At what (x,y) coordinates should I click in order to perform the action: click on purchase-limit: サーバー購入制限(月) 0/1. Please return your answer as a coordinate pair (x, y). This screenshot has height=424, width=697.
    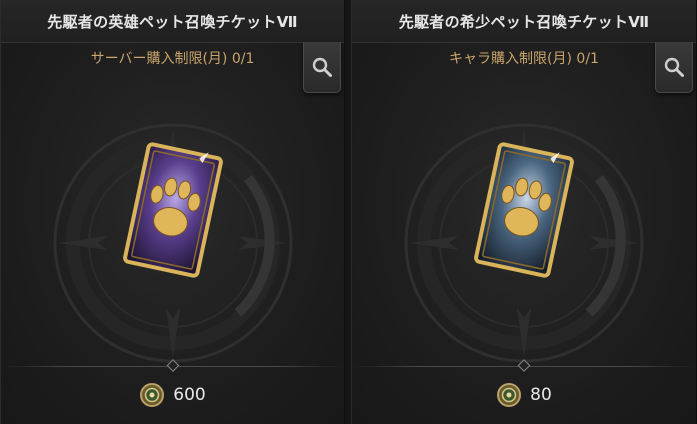
    Looking at the image, I should click on (172, 59).